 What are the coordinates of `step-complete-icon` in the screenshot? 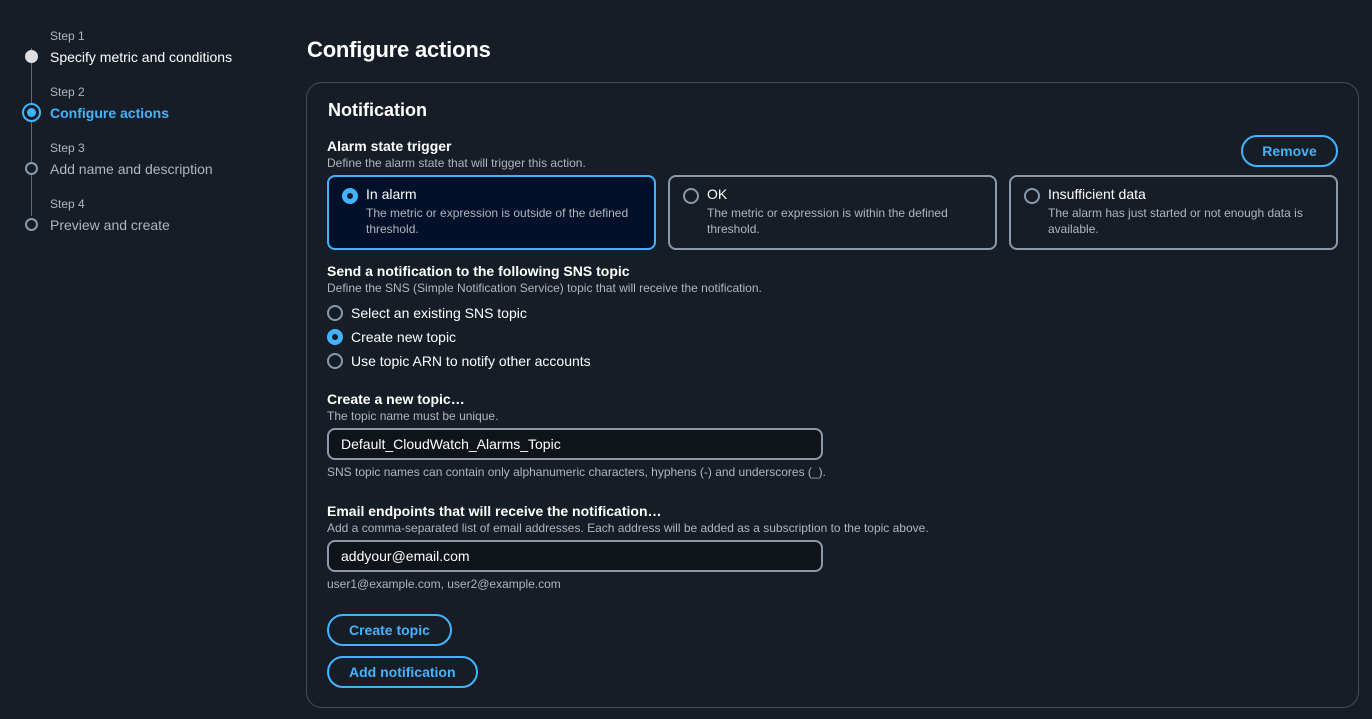 It's located at (31, 56).